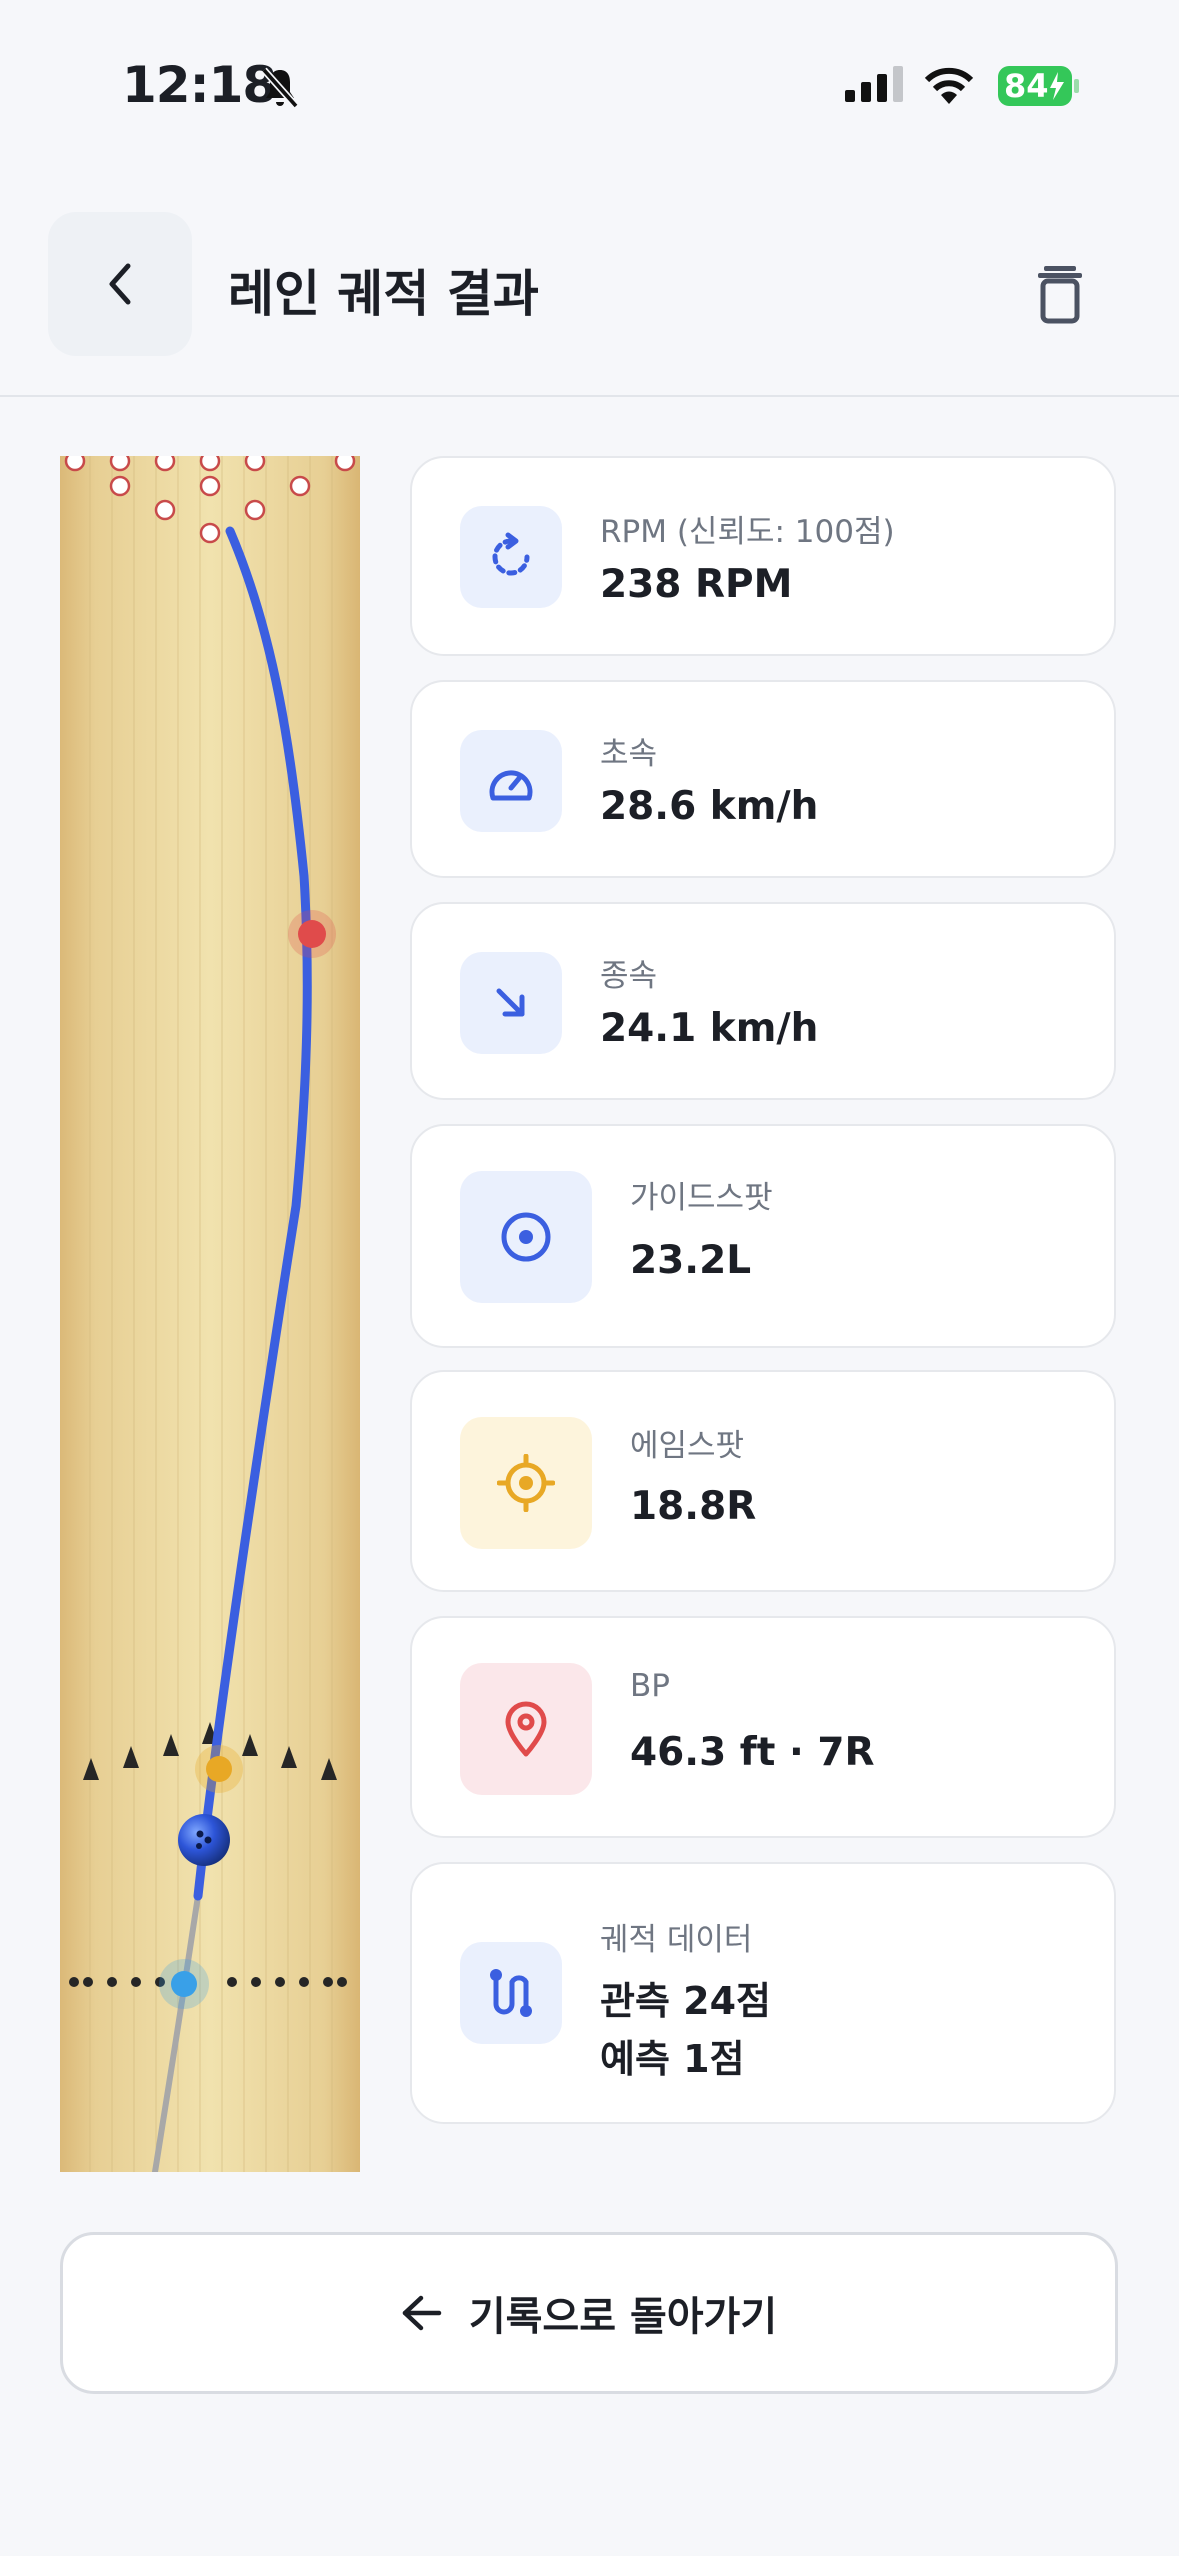  What do you see at coordinates (1026, 86) in the screenshot?
I see `battery-level: 84` at bounding box center [1026, 86].